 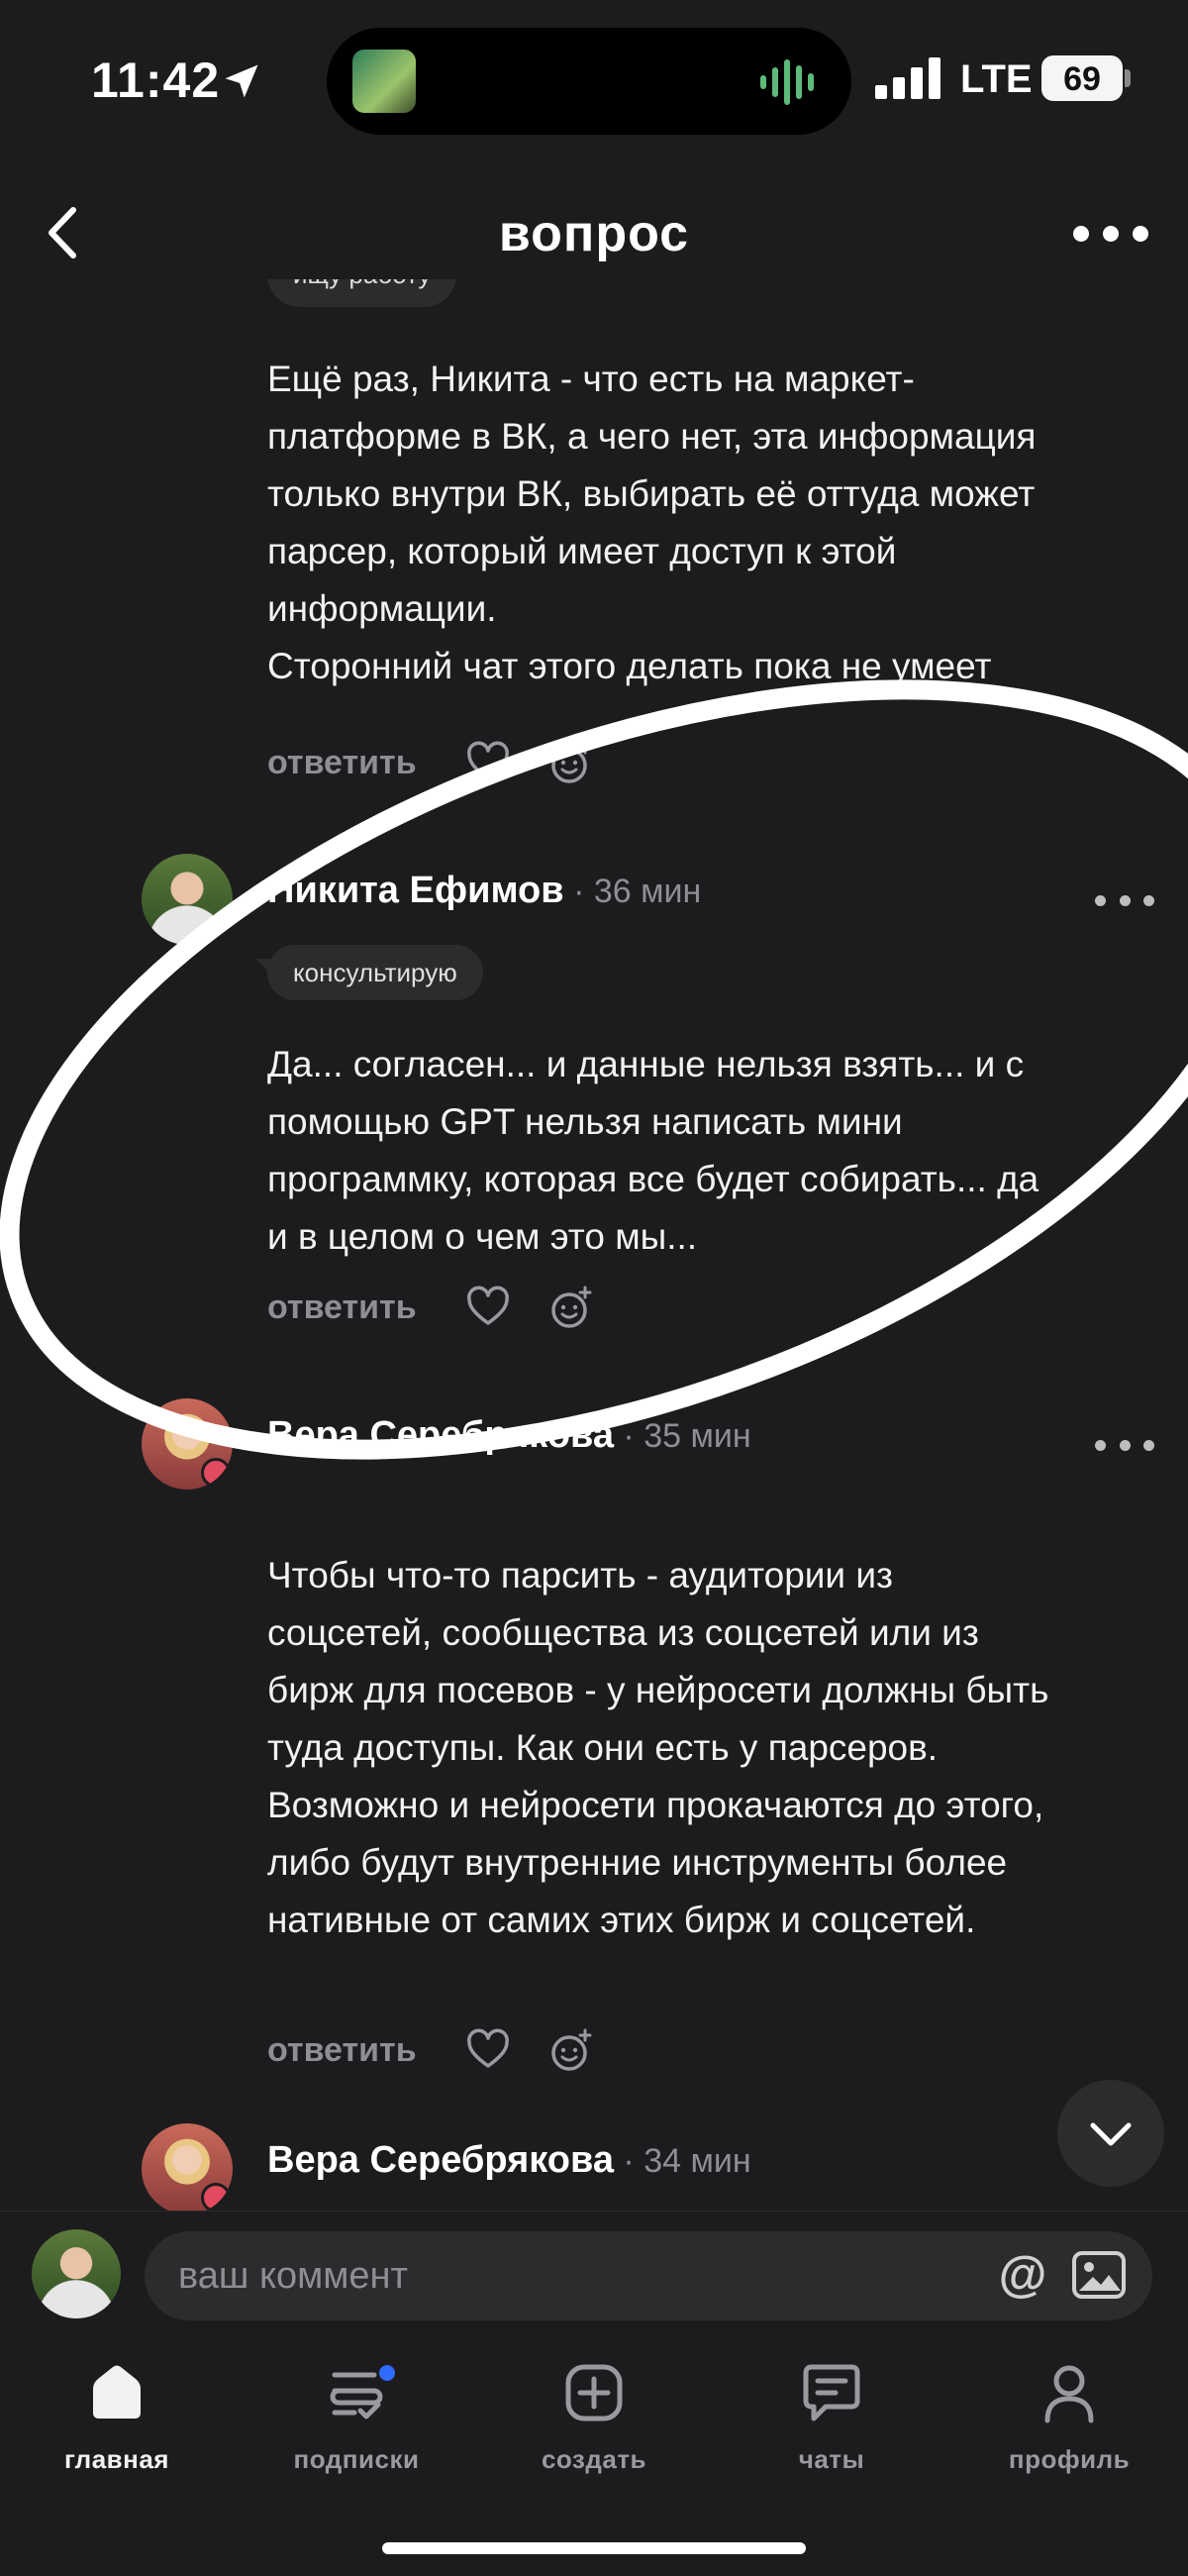 I want to click on status-bar: 11:42 LTE 69, so click(x=594, y=79).